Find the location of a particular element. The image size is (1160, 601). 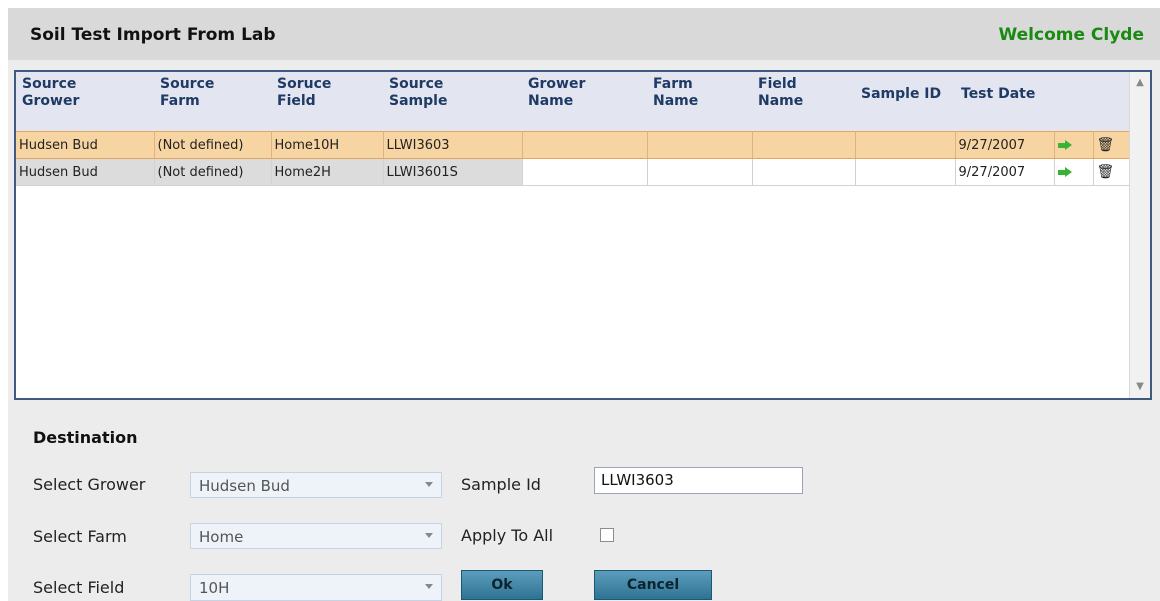

cell-source-sample: LLWI3603 is located at coordinates (453, 145).